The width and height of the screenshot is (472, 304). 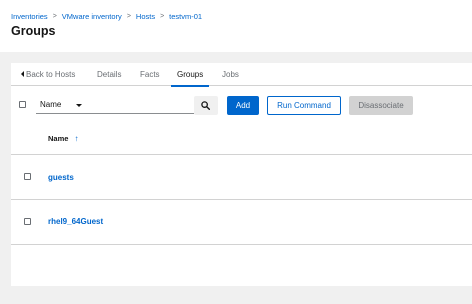 I want to click on tab-details: Details, so click(x=109, y=74).